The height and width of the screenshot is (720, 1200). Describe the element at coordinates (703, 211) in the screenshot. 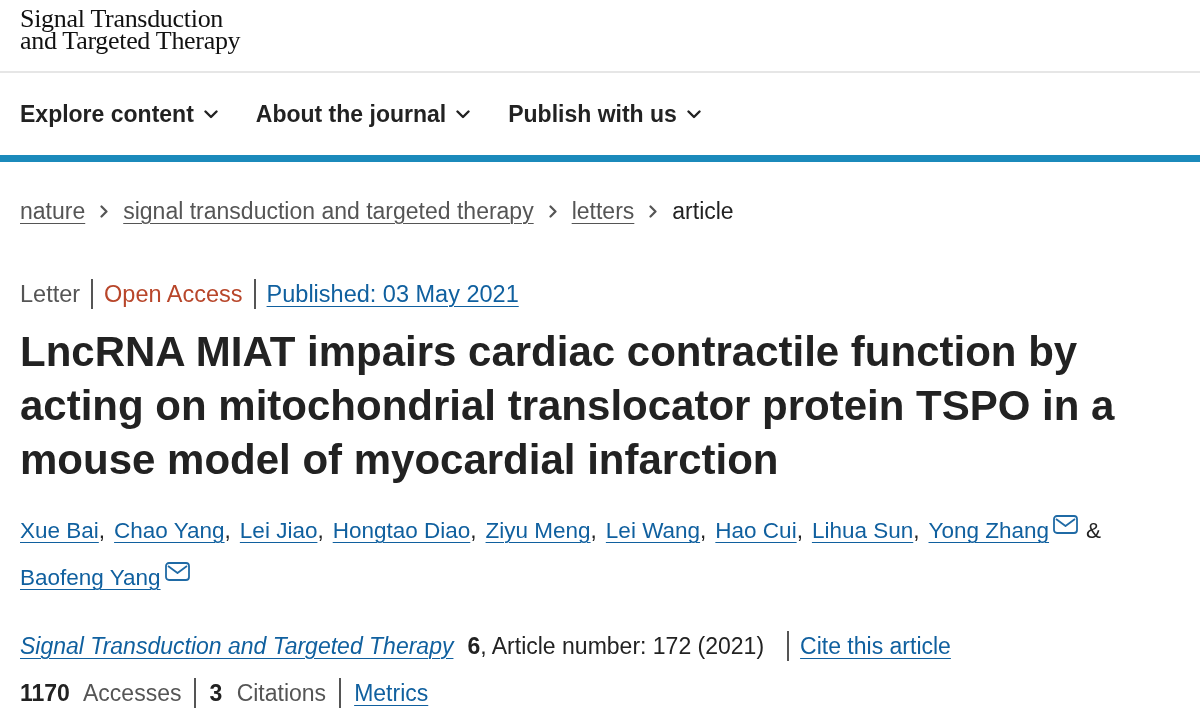

I see `breadcrumb-current: article` at that location.